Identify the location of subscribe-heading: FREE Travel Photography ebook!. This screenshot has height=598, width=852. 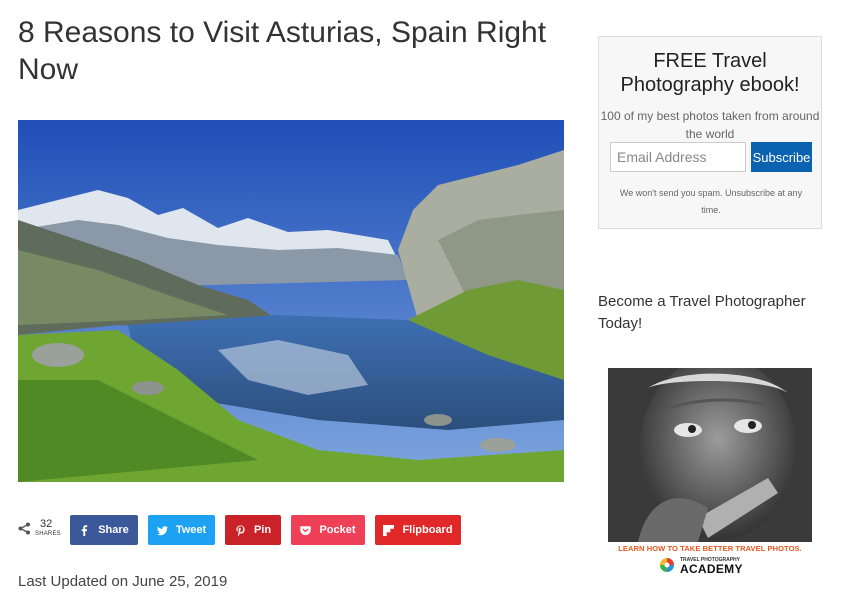
(710, 73).